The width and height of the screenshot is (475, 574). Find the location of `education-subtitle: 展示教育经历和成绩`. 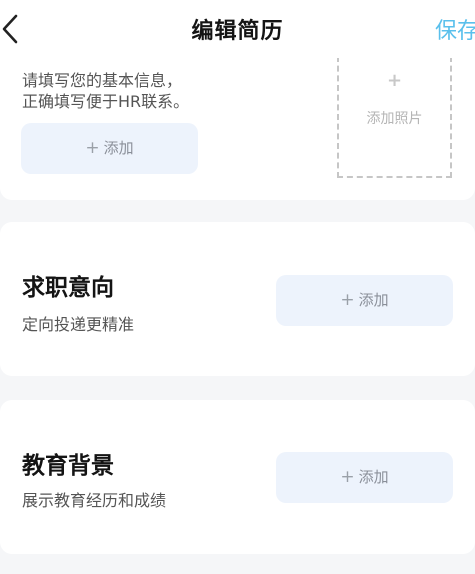

education-subtitle: 展示教育经历和成绩 is located at coordinates (94, 500).